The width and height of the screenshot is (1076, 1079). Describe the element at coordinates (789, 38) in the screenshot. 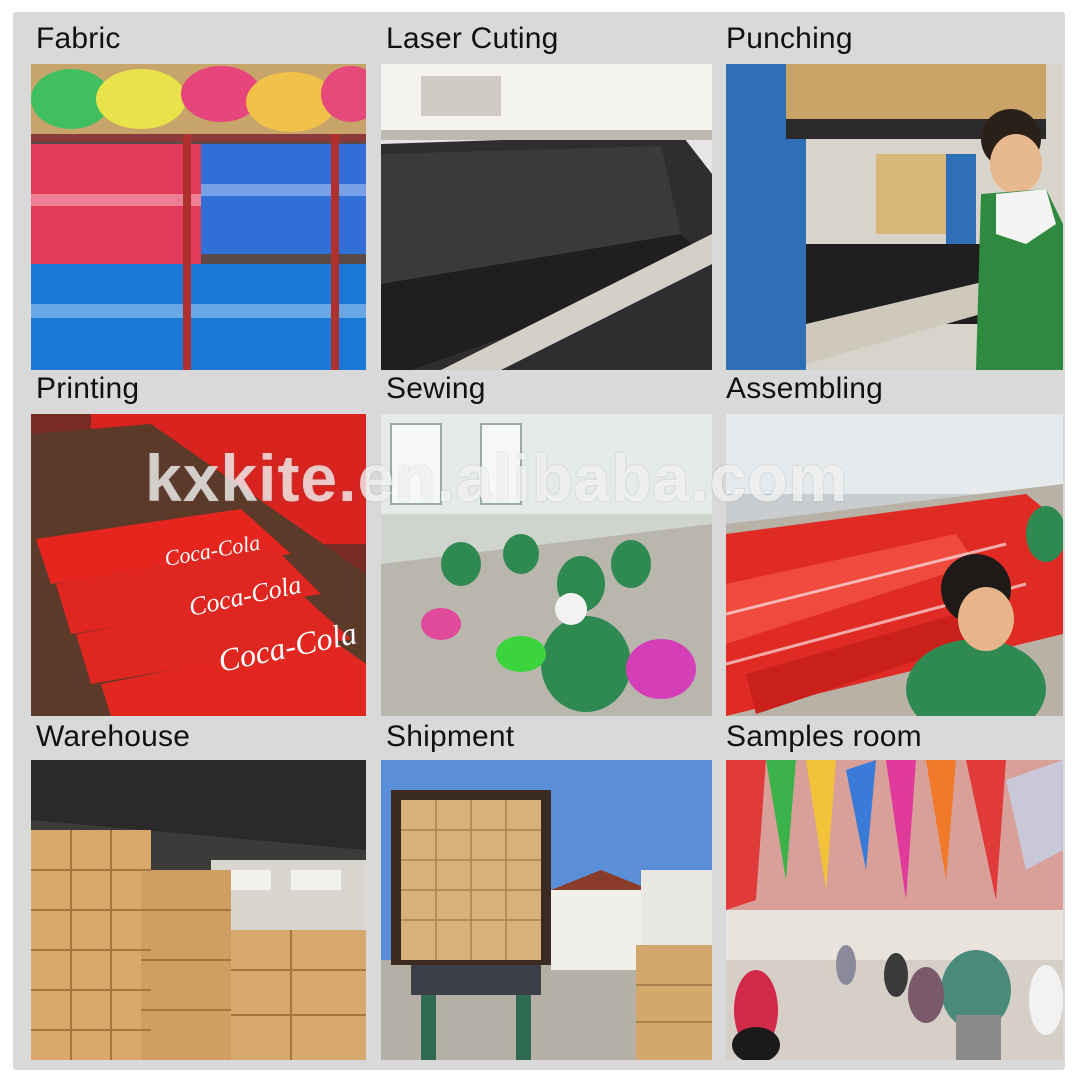

I see `panel-label-punching: Punching` at that location.